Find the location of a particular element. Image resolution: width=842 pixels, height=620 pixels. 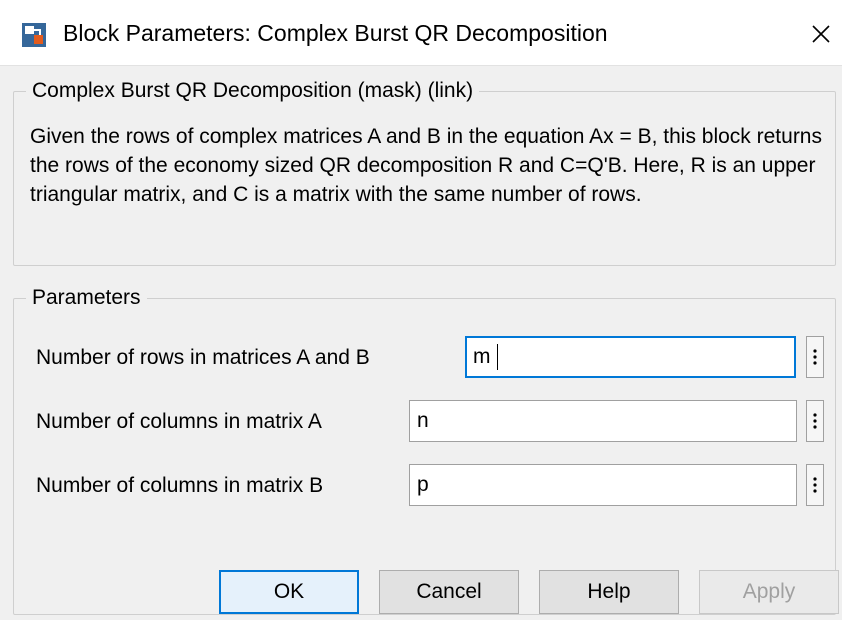

ok-button: OK is located at coordinates (289, 592).